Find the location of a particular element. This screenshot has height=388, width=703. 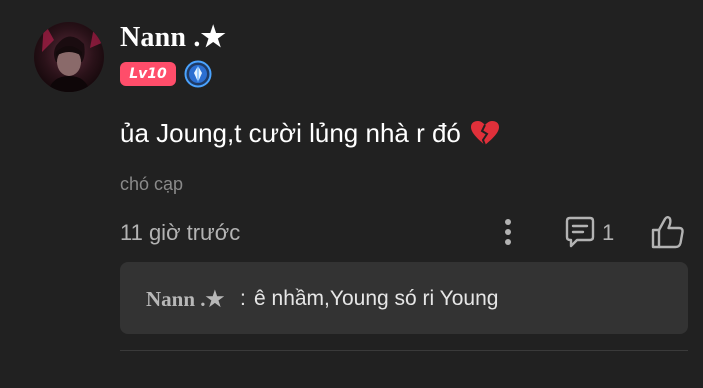

like-thumb-icon is located at coordinates (668, 232).